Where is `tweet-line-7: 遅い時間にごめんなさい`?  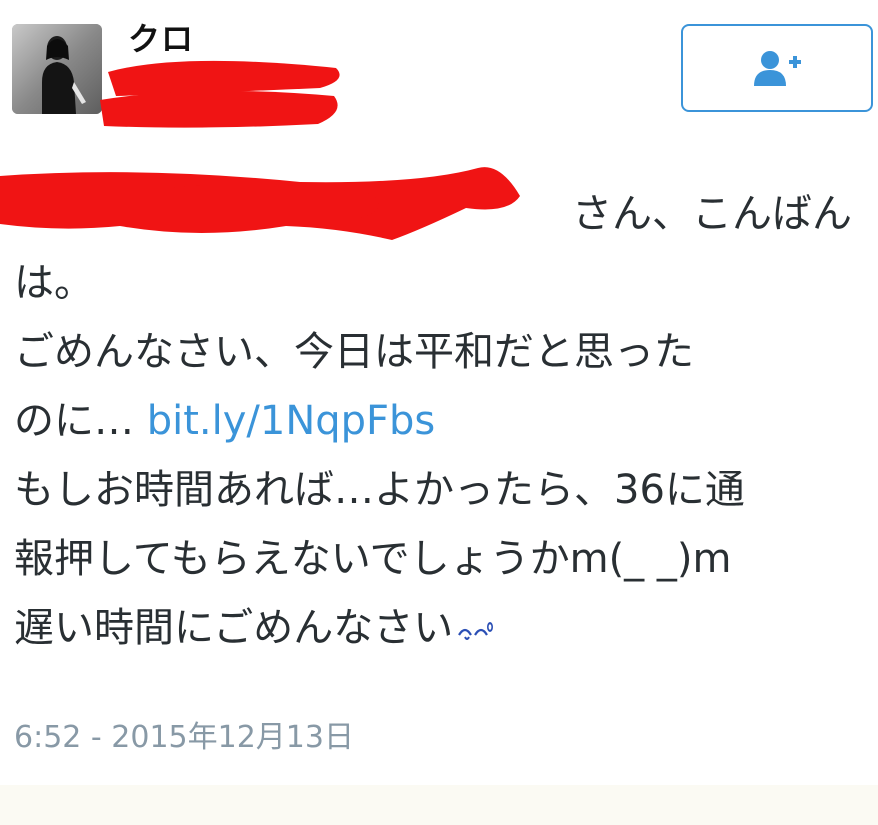 tweet-line-7: 遅い時間にごめんなさい is located at coordinates (444, 628).